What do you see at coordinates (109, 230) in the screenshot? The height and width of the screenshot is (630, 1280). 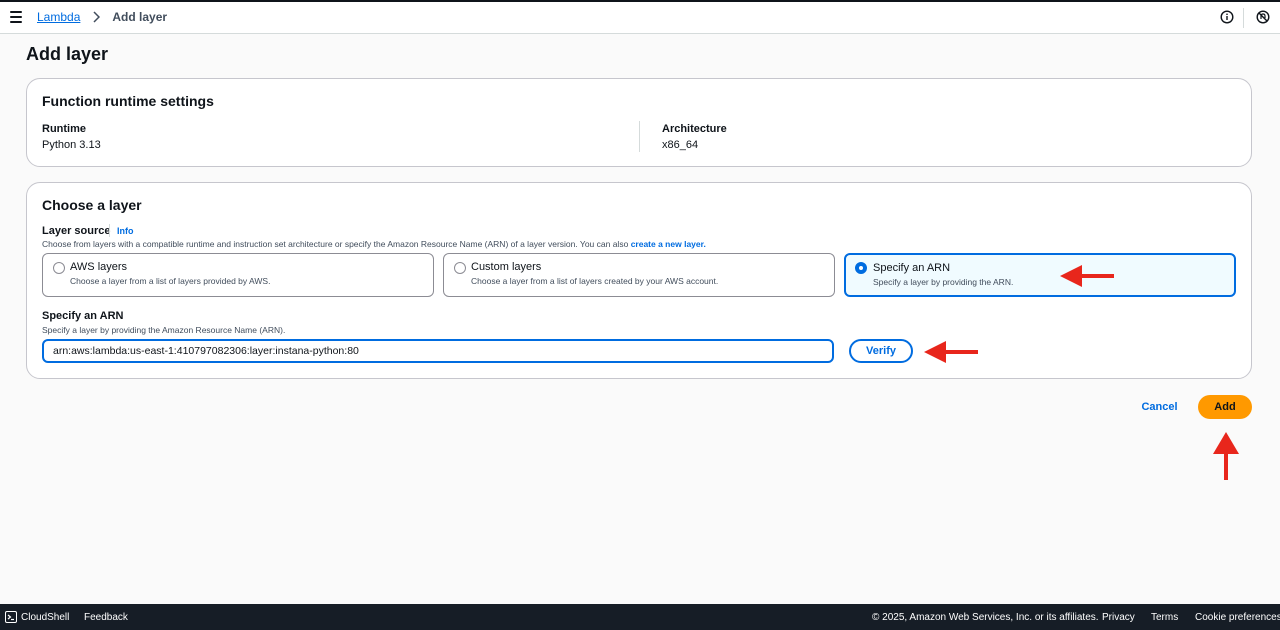 I see `info-separator` at bounding box center [109, 230].